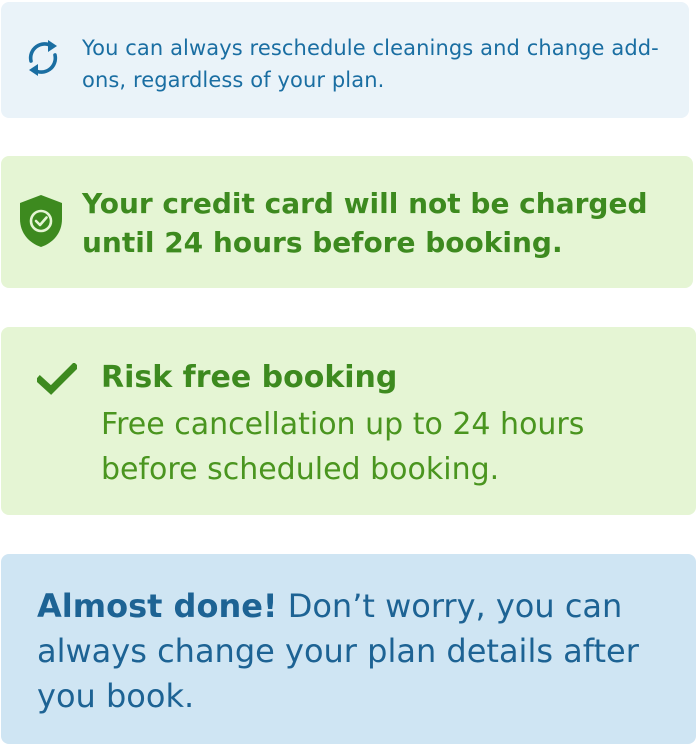 The width and height of the screenshot is (698, 746). Describe the element at coordinates (157, 606) in the screenshot. I see `almost-done-lead: Almost done!` at that location.